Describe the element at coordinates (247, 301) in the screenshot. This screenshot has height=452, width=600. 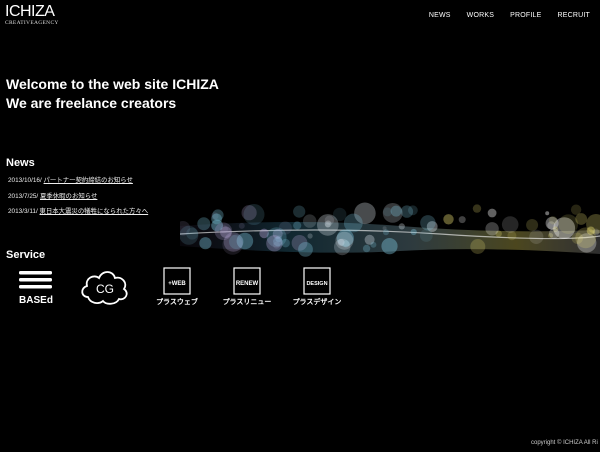
I see `service-label: プラスリニュー` at that location.